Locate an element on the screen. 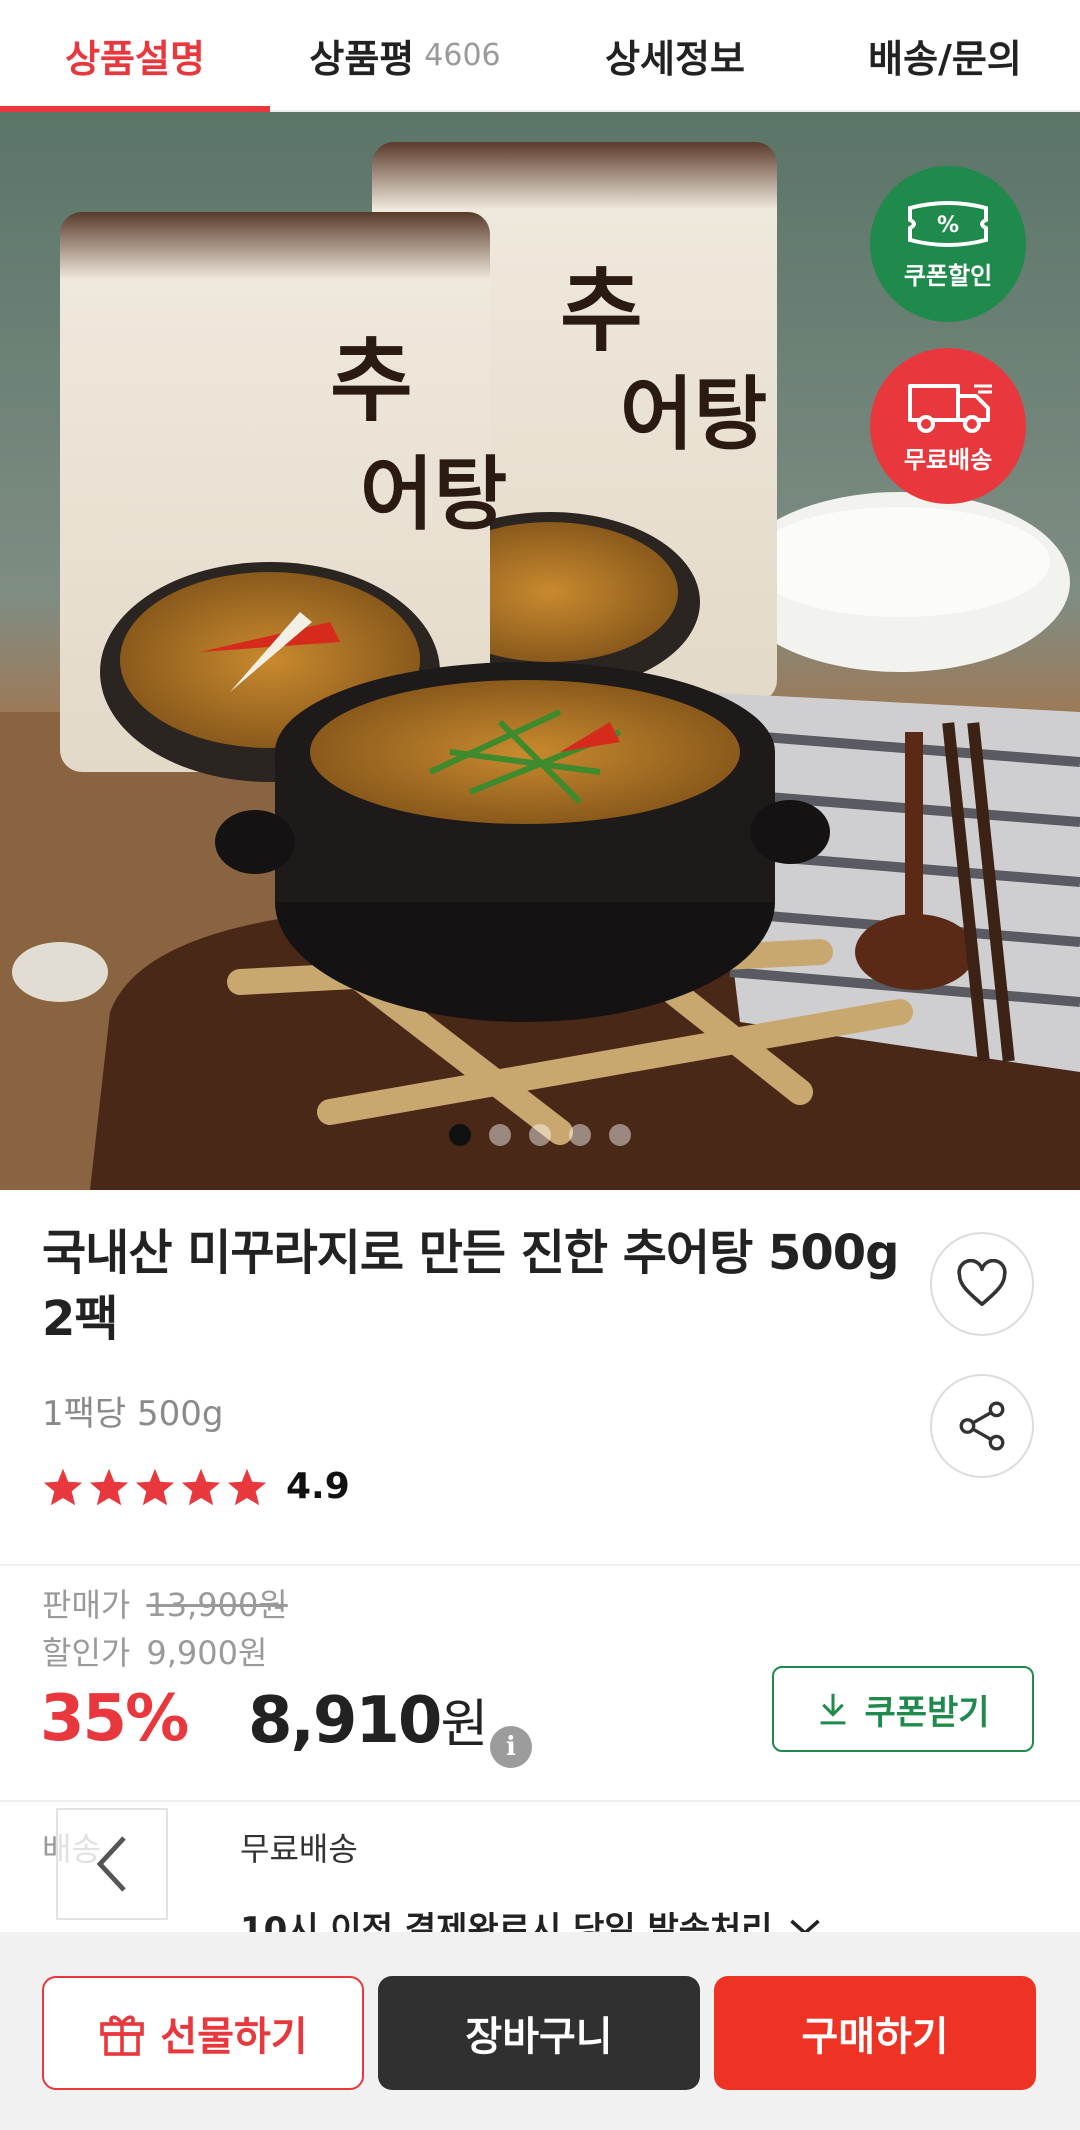 The width and height of the screenshot is (1080, 2130). tab-reviews-label: 상품평 is located at coordinates (362, 58).